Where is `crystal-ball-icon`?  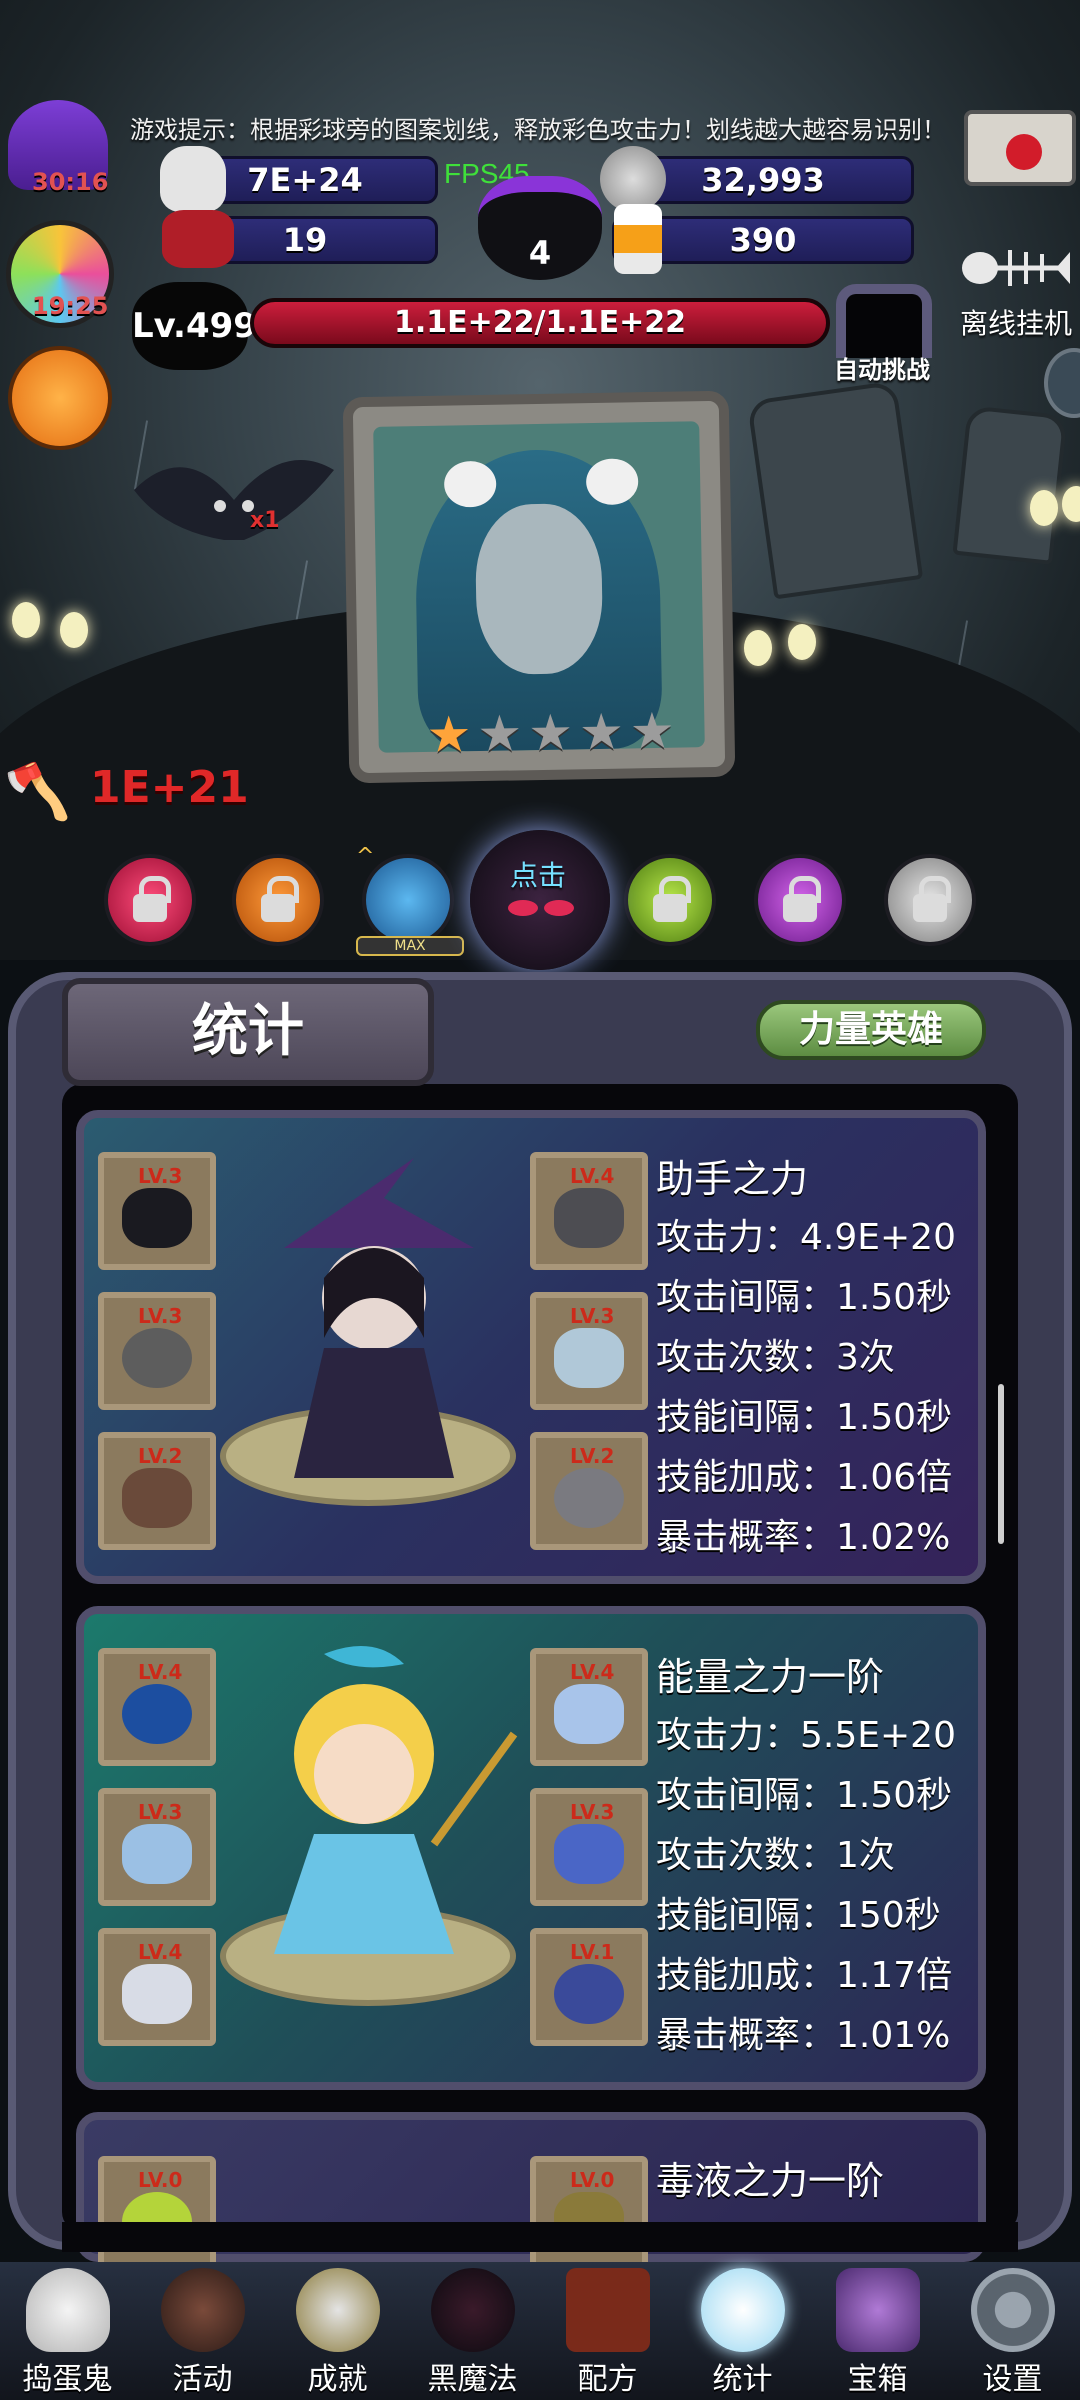 crystal-ball-icon is located at coordinates (742, 2310).